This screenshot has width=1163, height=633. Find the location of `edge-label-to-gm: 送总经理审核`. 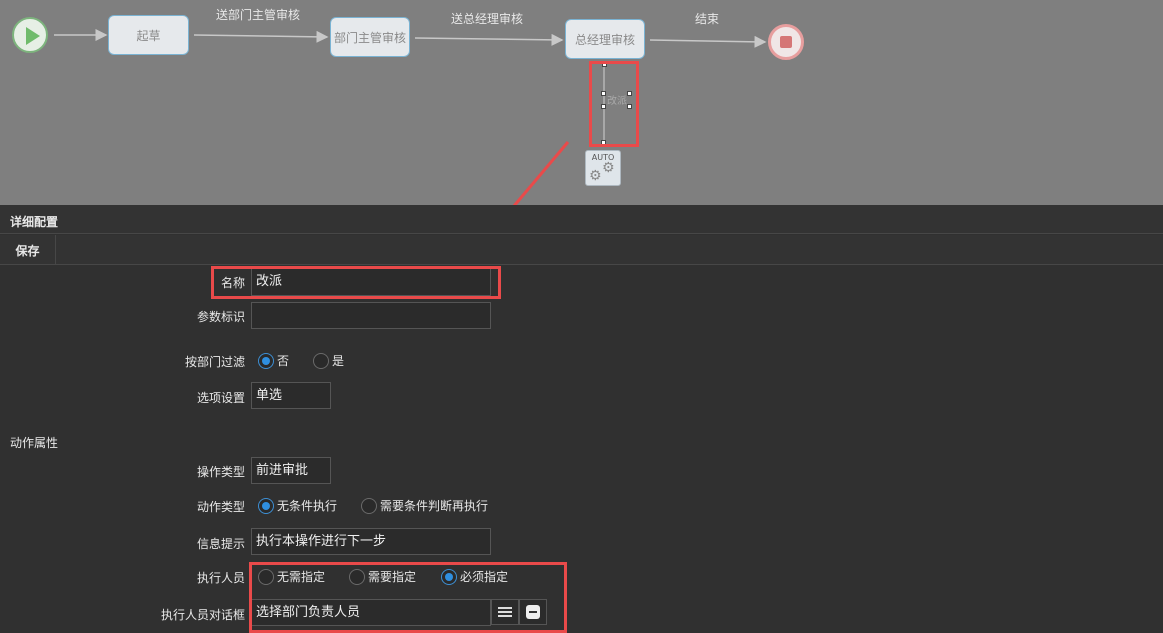

edge-label-to-gm: 送总经理审核 is located at coordinates (487, 19).